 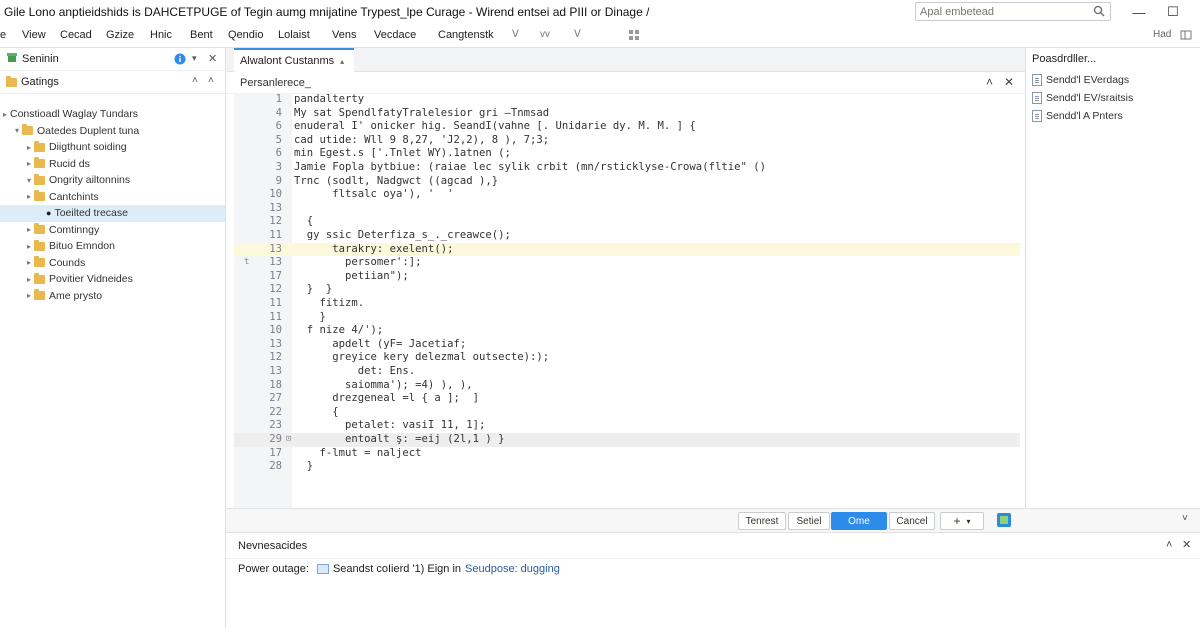 I want to click on code-line: 11 gy ssic Deterfiza_s_._creawce();, so click(x=627, y=236).